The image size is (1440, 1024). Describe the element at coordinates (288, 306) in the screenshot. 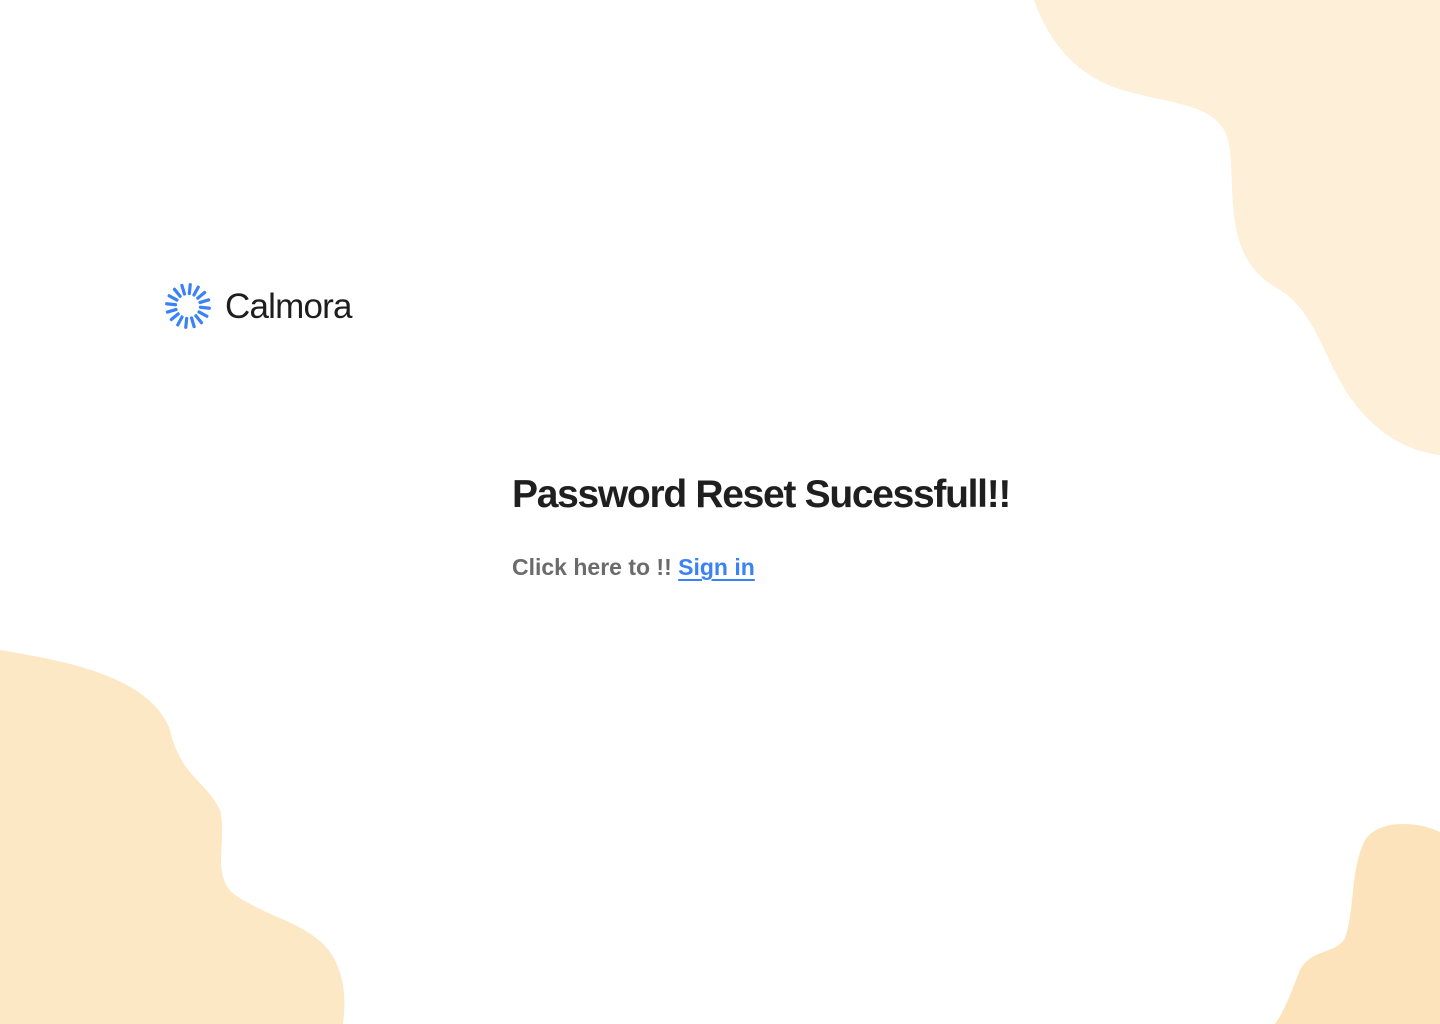

I see `brand-name: Calmora` at that location.